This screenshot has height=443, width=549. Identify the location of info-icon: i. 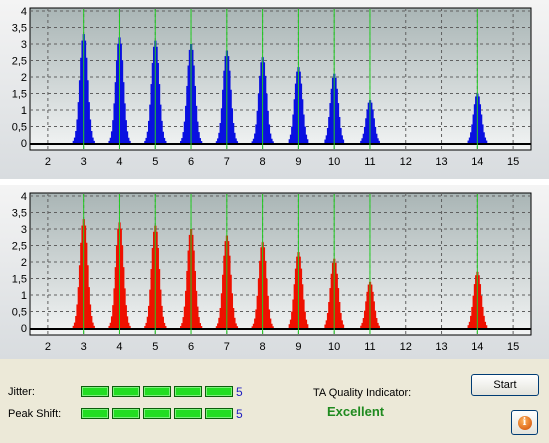
(524, 422).